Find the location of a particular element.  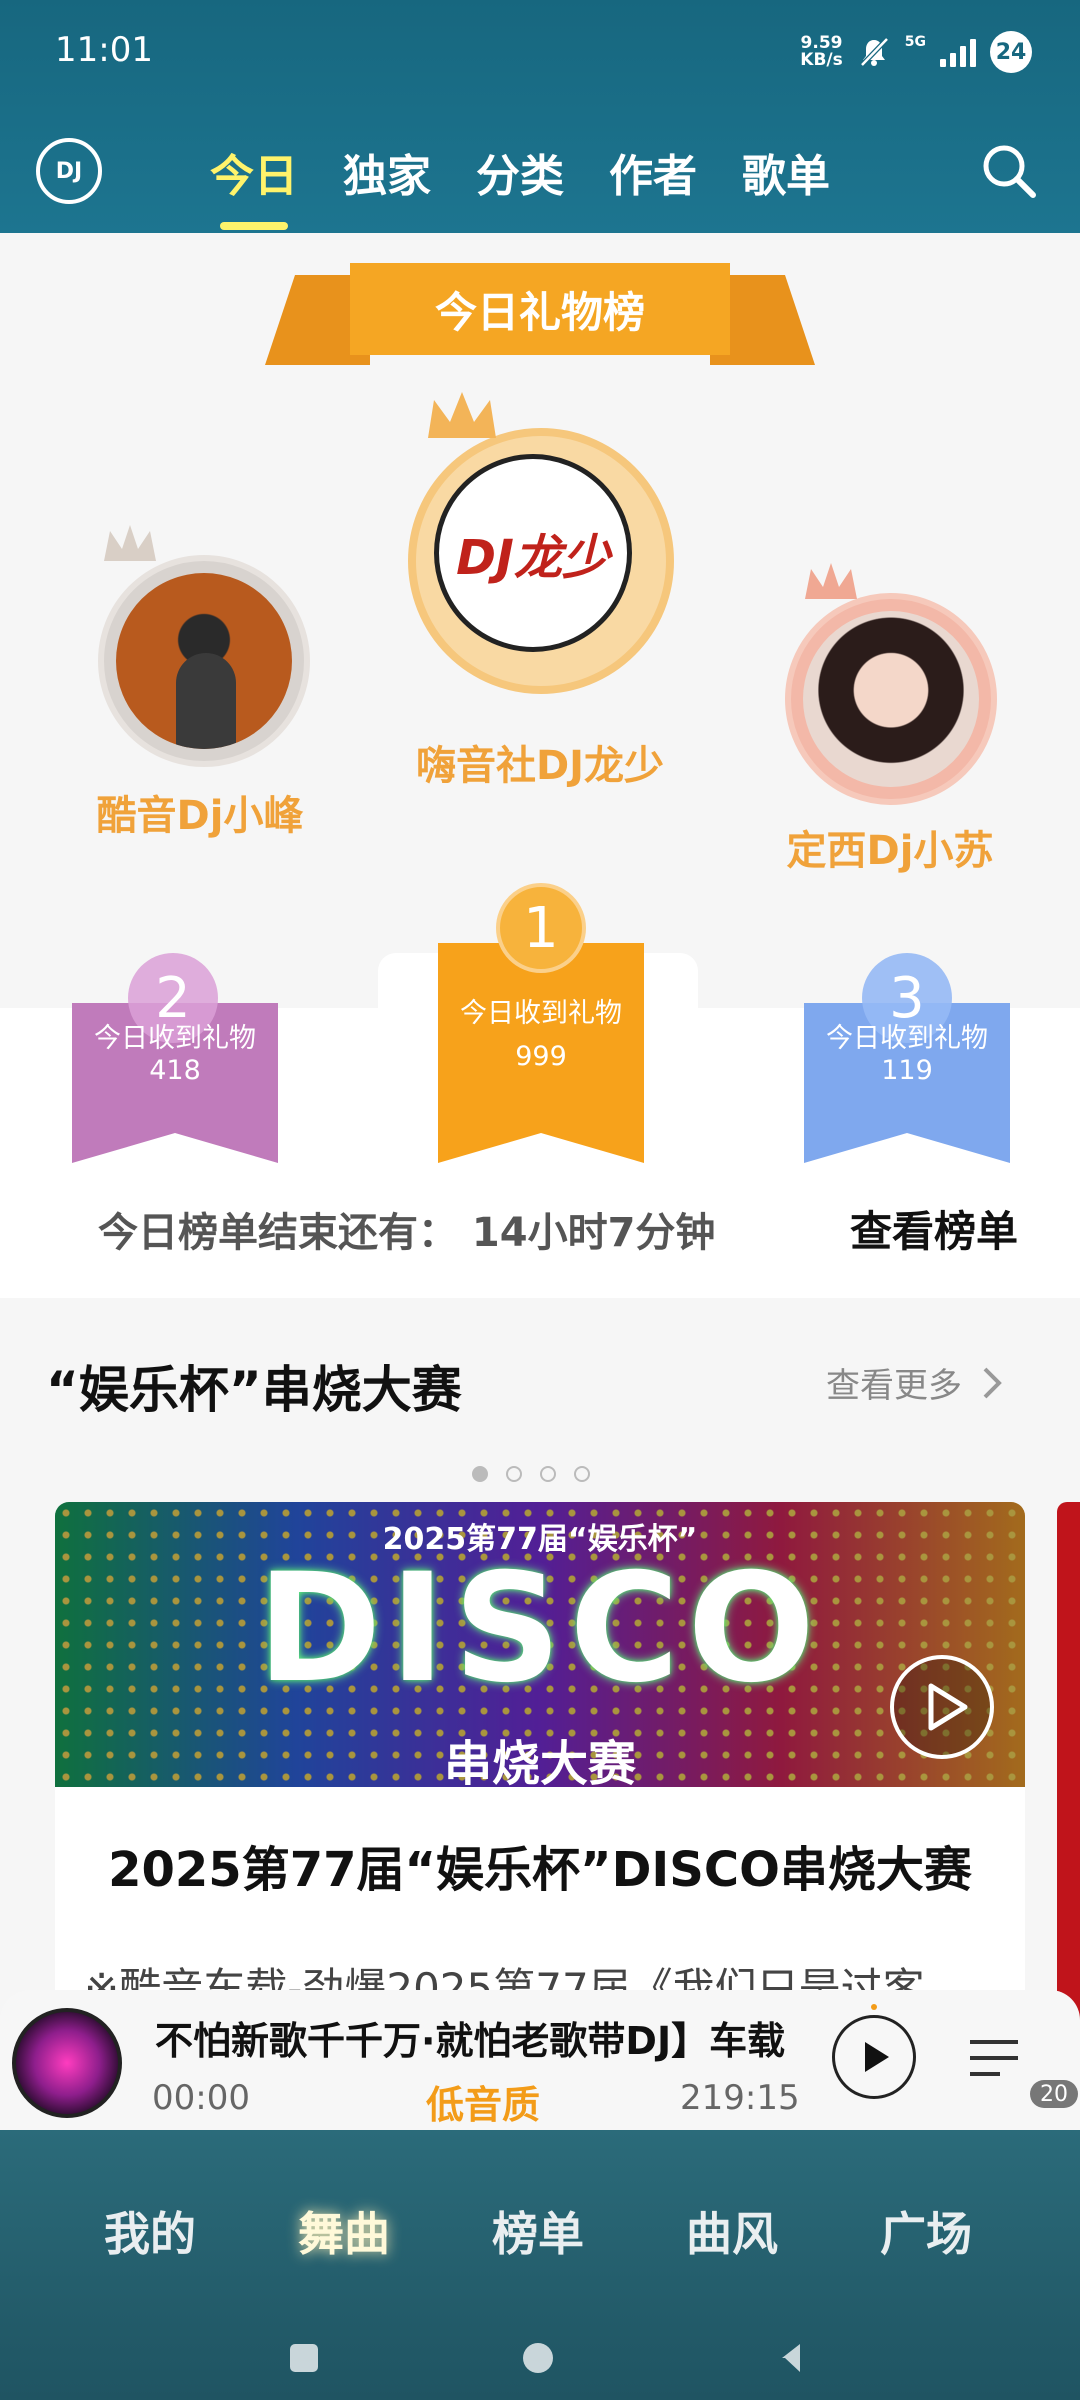

tab-author: 作者 is located at coordinates (653, 172).